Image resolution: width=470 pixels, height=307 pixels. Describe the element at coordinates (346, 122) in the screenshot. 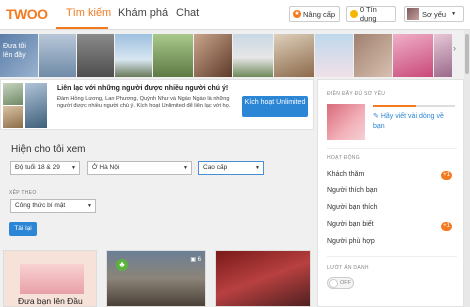

I see `profile-photo` at that location.